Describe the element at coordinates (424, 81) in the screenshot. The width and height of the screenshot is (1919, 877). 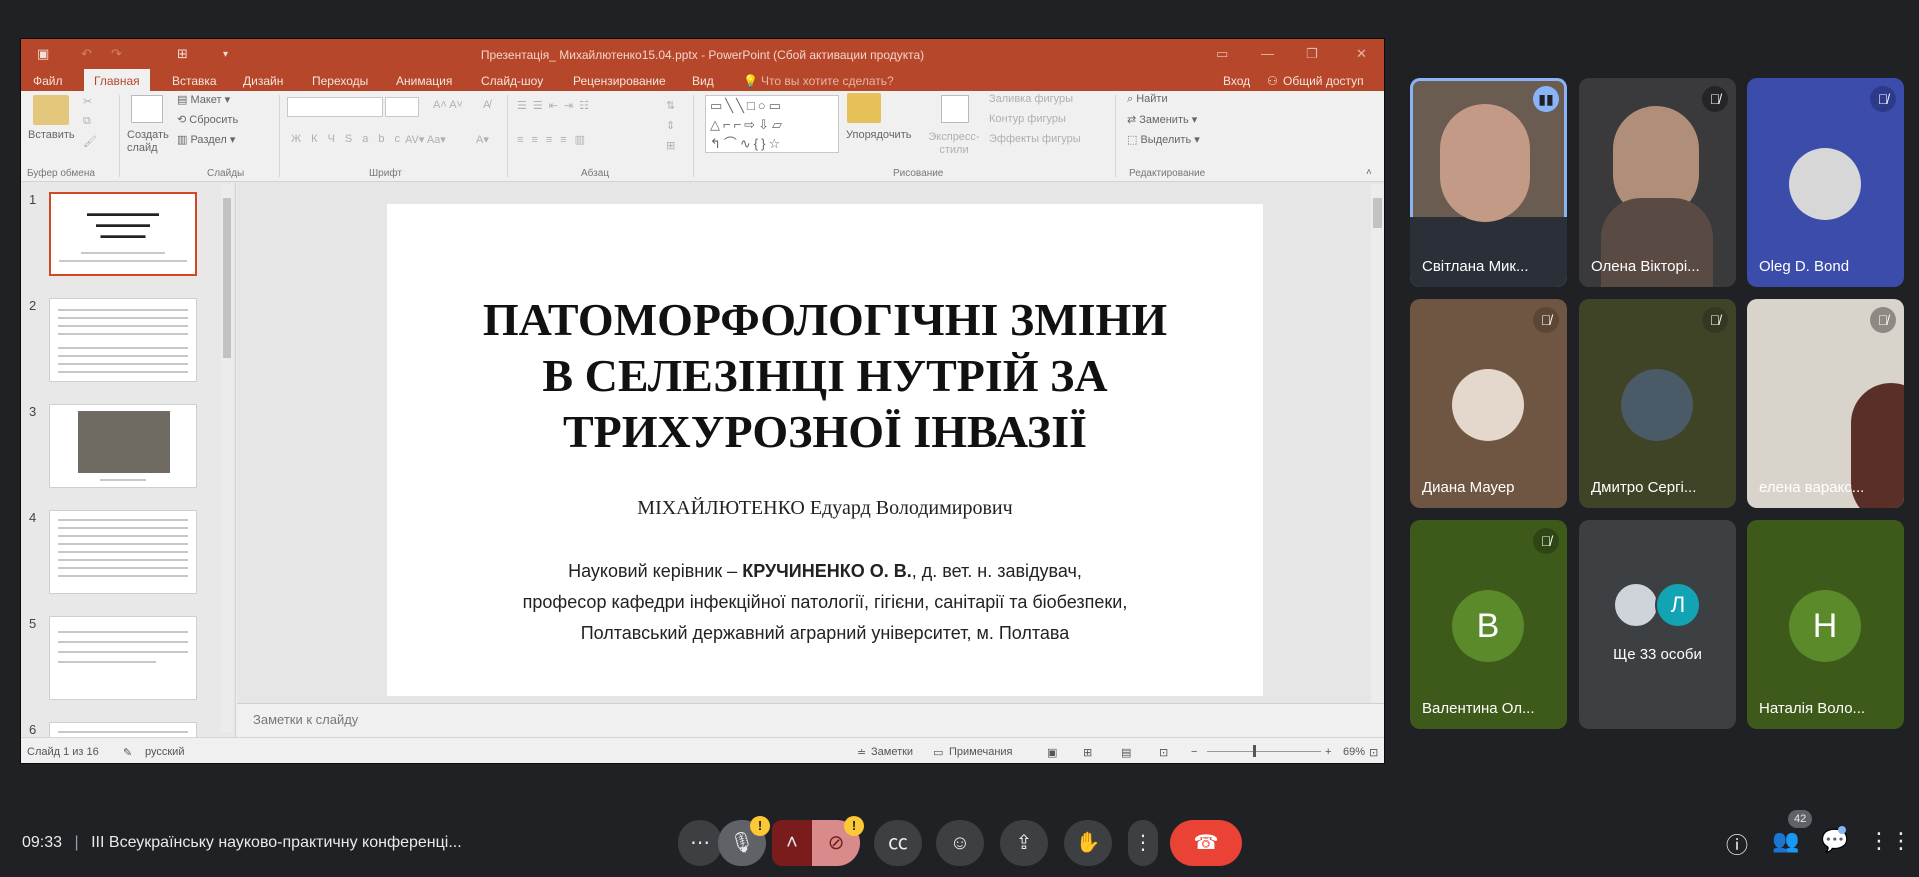
I see `tab-animations: Анимация` at that location.